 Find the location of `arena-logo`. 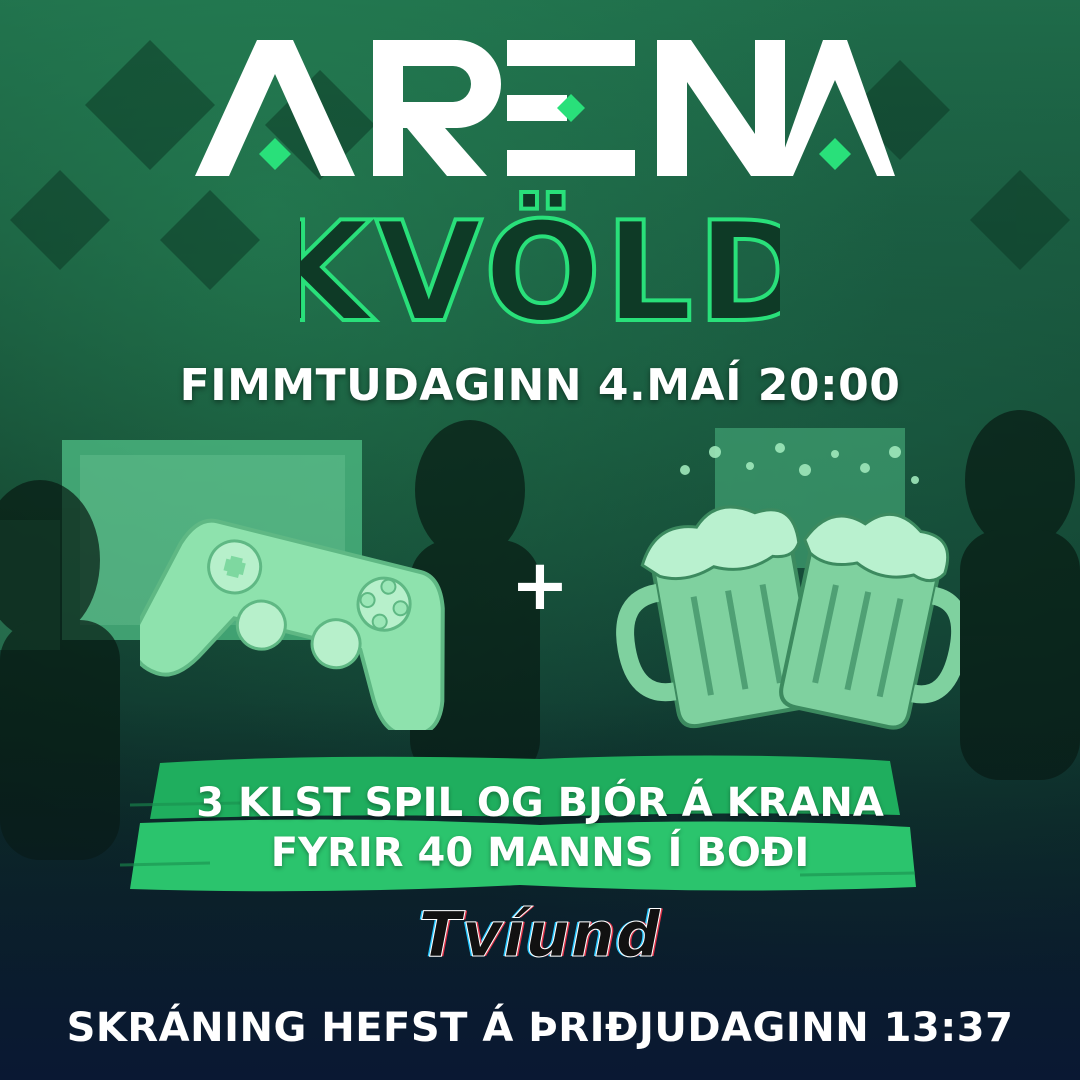

arena-logo is located at coordinates (545, 108).